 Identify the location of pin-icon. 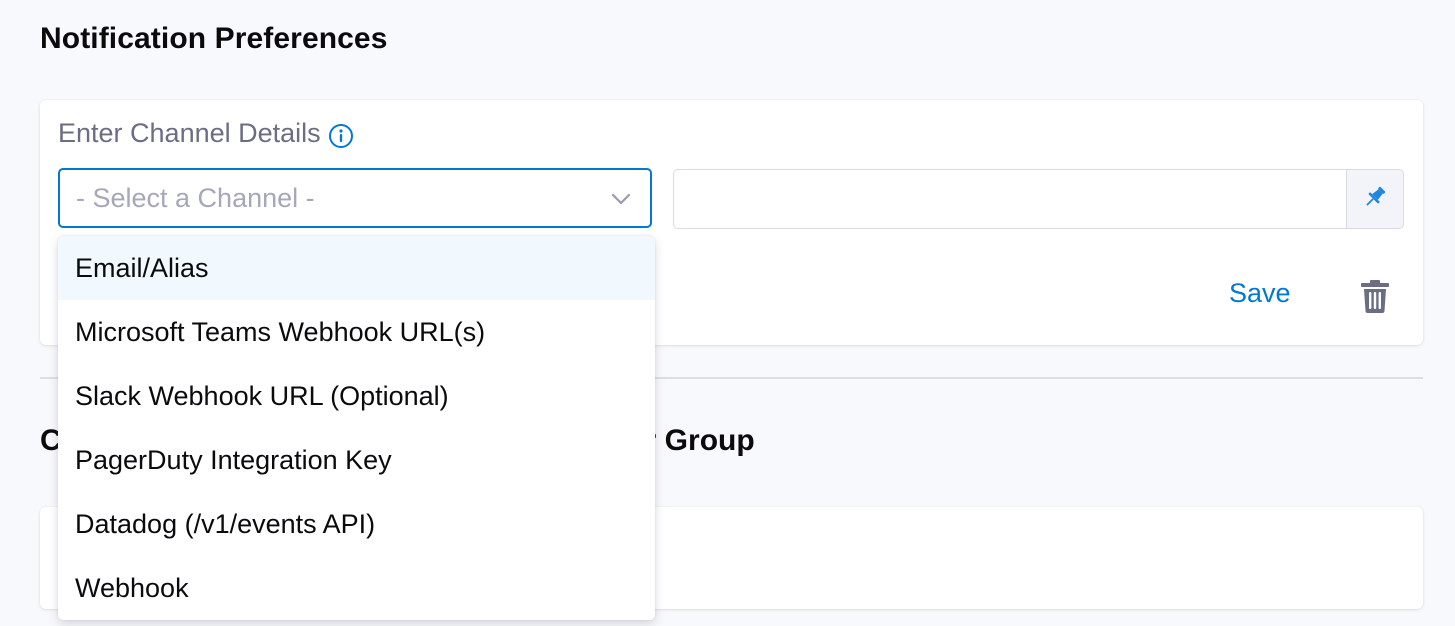
(1375, 199).